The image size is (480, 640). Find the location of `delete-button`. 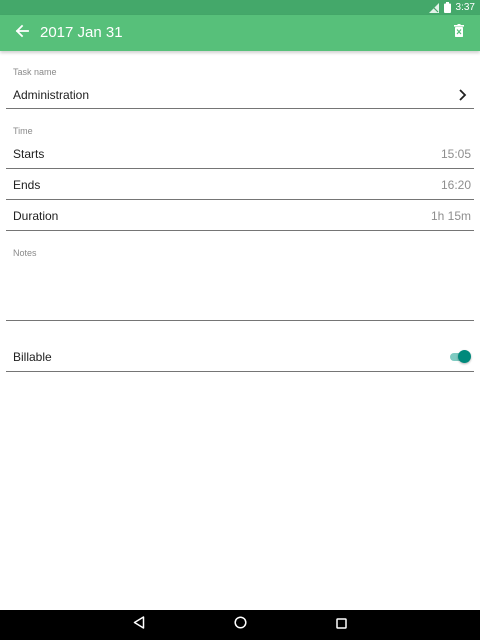

delete-button is located at coordinates (459, 33).